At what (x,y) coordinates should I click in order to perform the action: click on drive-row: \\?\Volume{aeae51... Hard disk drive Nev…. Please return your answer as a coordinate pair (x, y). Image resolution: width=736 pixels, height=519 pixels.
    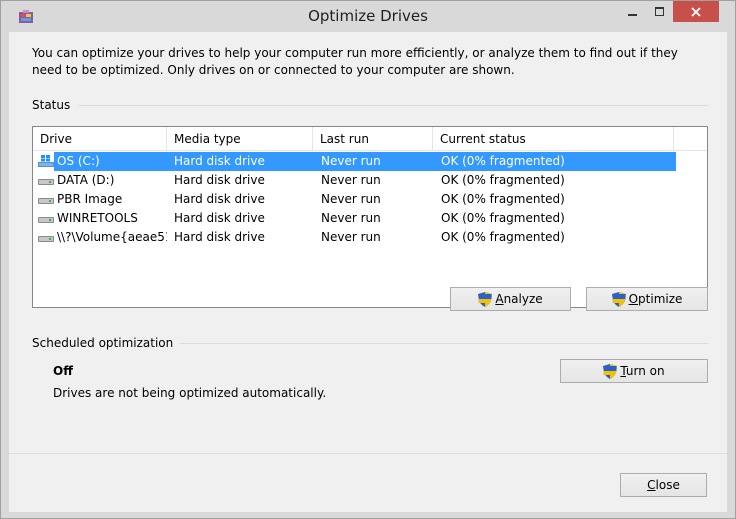
    Looking at the image, I should click on (370, 237).